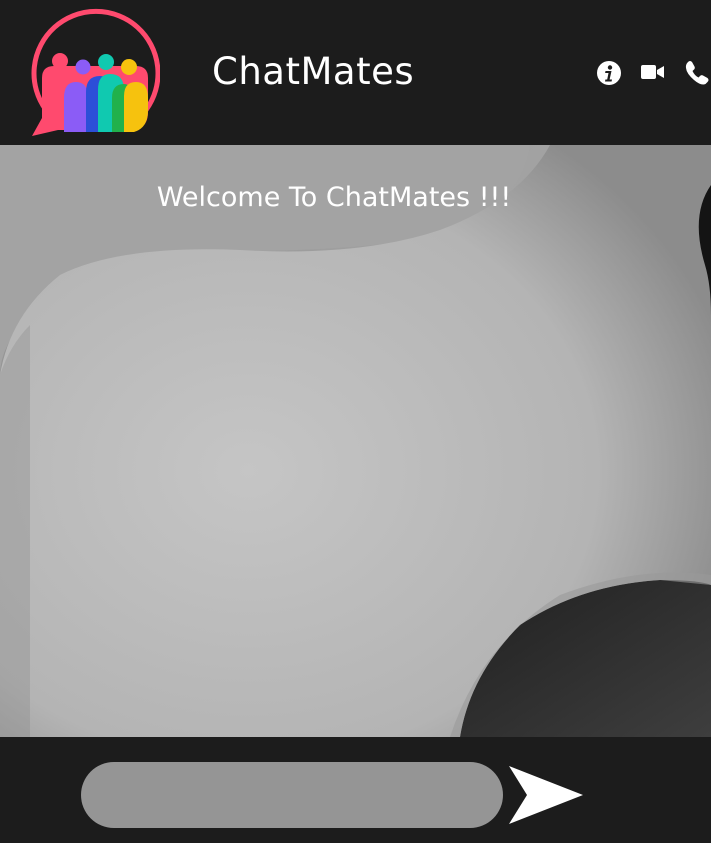 The height and width of the screenshot is (843, 711). Describe the element at coordinates (697, 73) in the screenshot. I see `phone-icon` at that location.